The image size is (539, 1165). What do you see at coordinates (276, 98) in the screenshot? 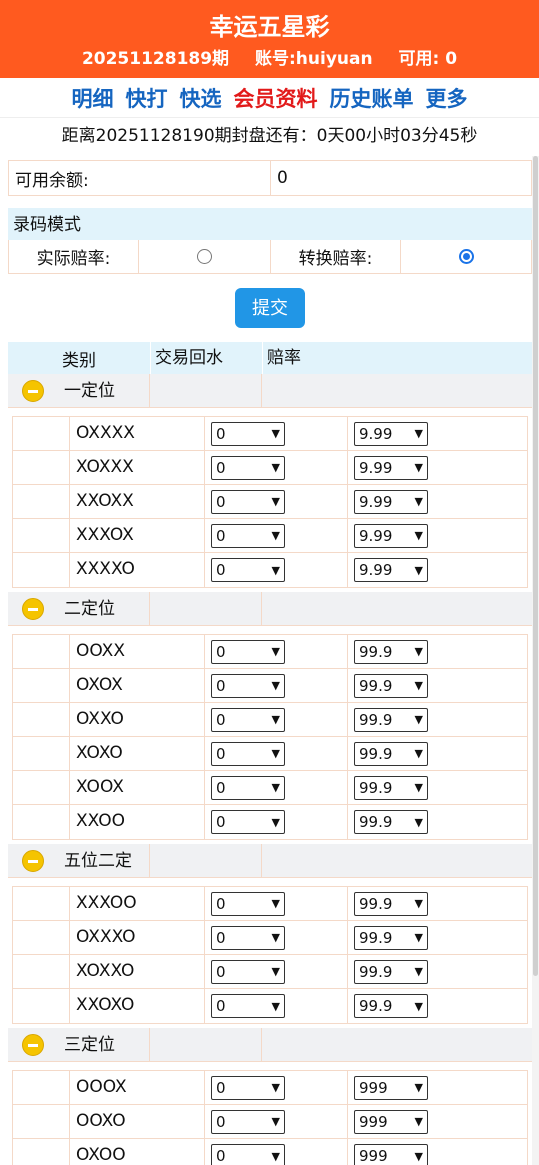
I see `nav-link-3: 会员资料` at bounding box center [276, 98].